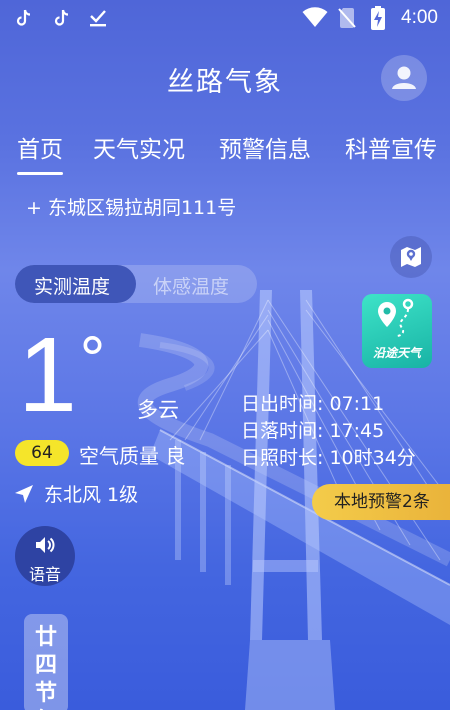 This screenshot has width=450, height=710. What do you see at coordinates (45, 693) in the screenshot?
I see `solar-terms-char: 节` at bounding box center [45, 693].